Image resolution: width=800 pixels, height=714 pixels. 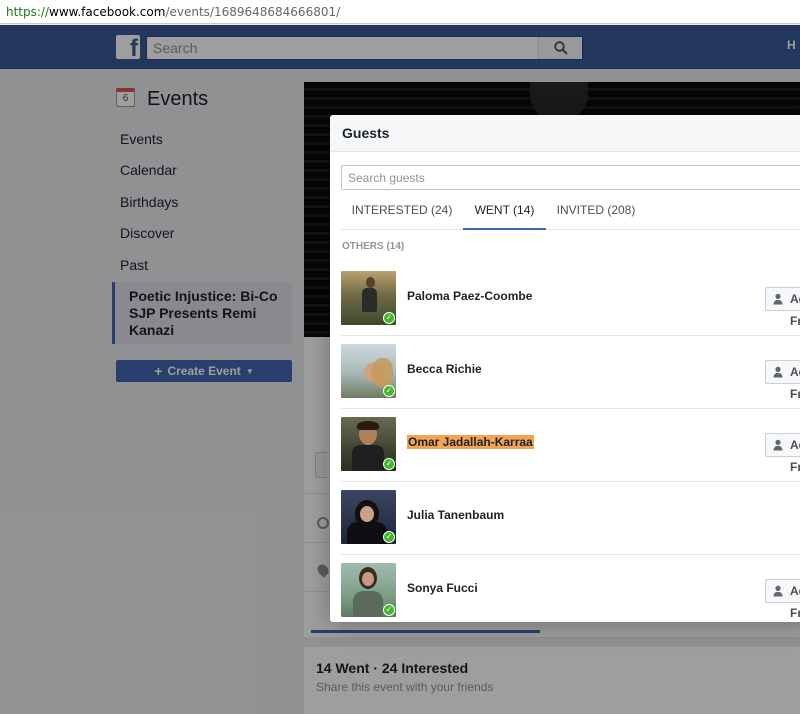 I want to click on guest-search-box, so click(x=570, y=177).